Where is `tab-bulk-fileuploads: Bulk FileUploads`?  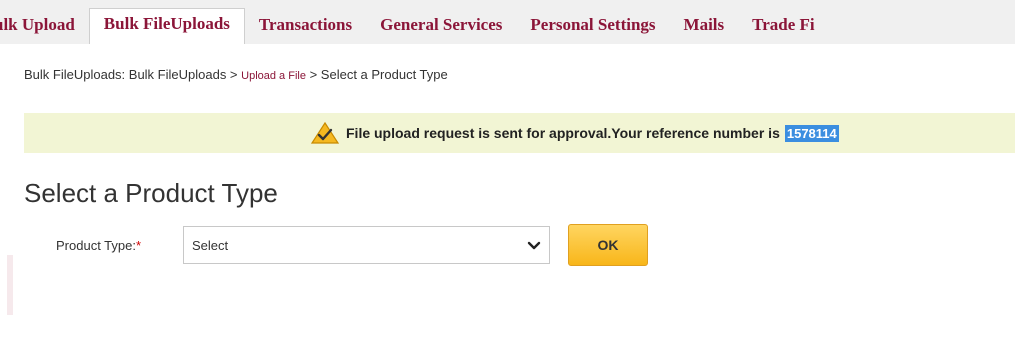
tab-bulk-fileuploads: Bulk FileUploads is located at coordinates (166, 26).